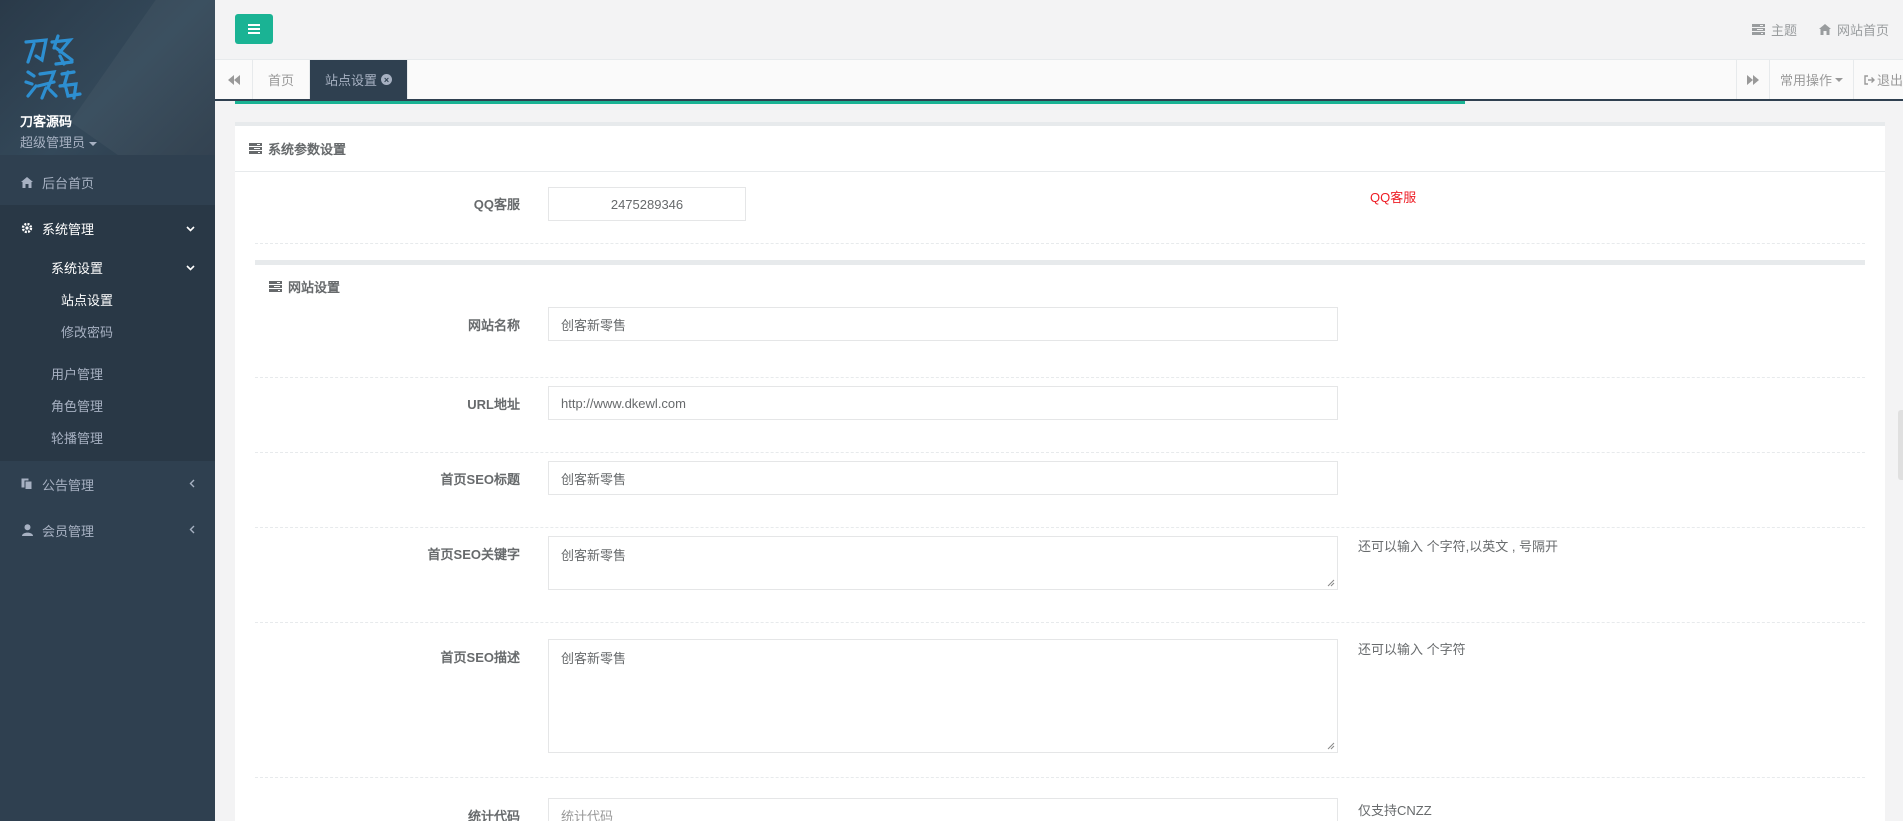  What do you see at coordinates (473, 554) in the screenshot?
I see `seo-keywords-label: 首页SEO关键字` at bounding box center [473, 554].